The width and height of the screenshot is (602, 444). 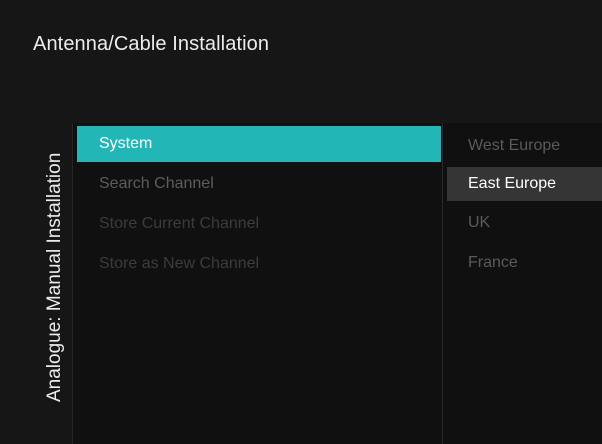 I want to click on menu-item-search-channel: Search Channel, so click(x=259, y=184).